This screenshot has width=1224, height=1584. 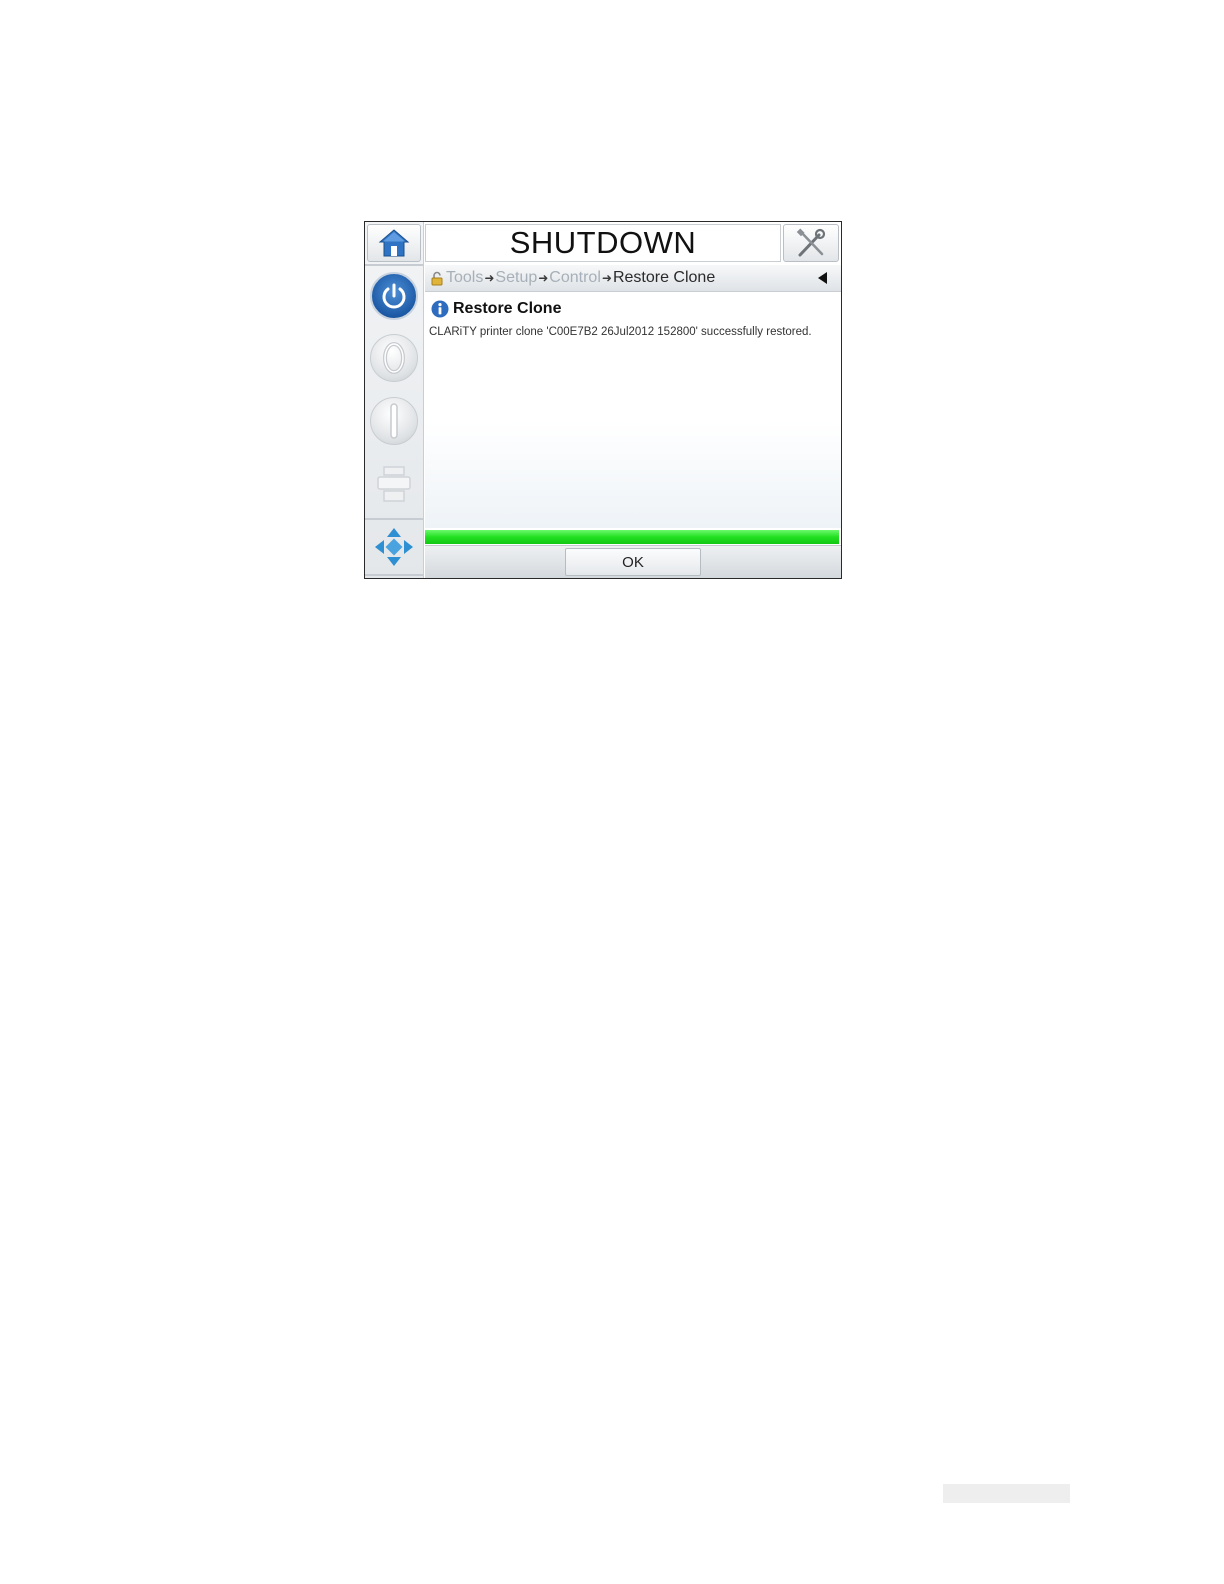 What do you see at coordinates (507, 308) in the screenshot?
I see `dialog-title-text: Restore Clone` at bounding box center [507, 308].